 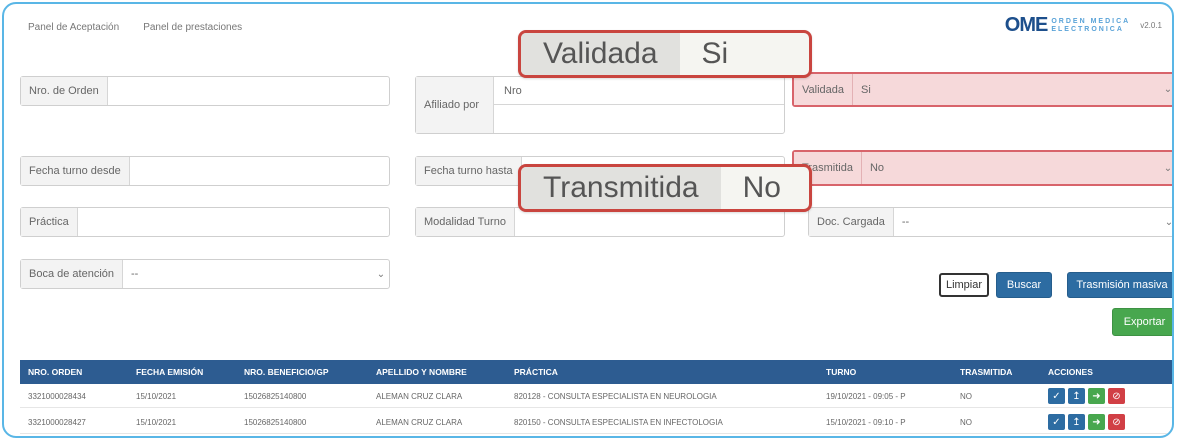 What do you see at coordinates (649, 222) in the screenshot?
I see `modalidad-input` at bounding box center [649, 222].